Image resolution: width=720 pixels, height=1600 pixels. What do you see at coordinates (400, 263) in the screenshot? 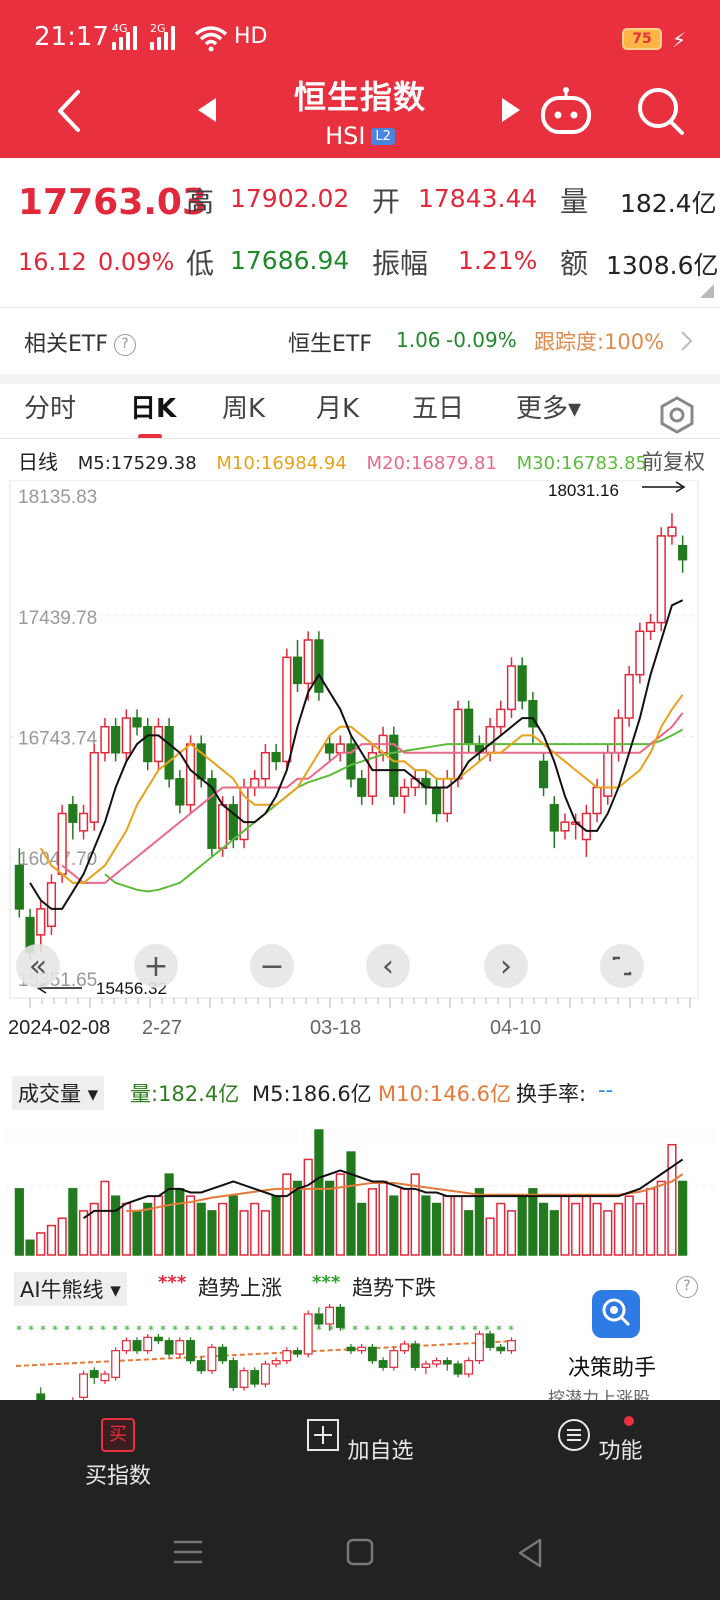
I see `amplitude-label: 振幅` at bounding box center [400, 263].